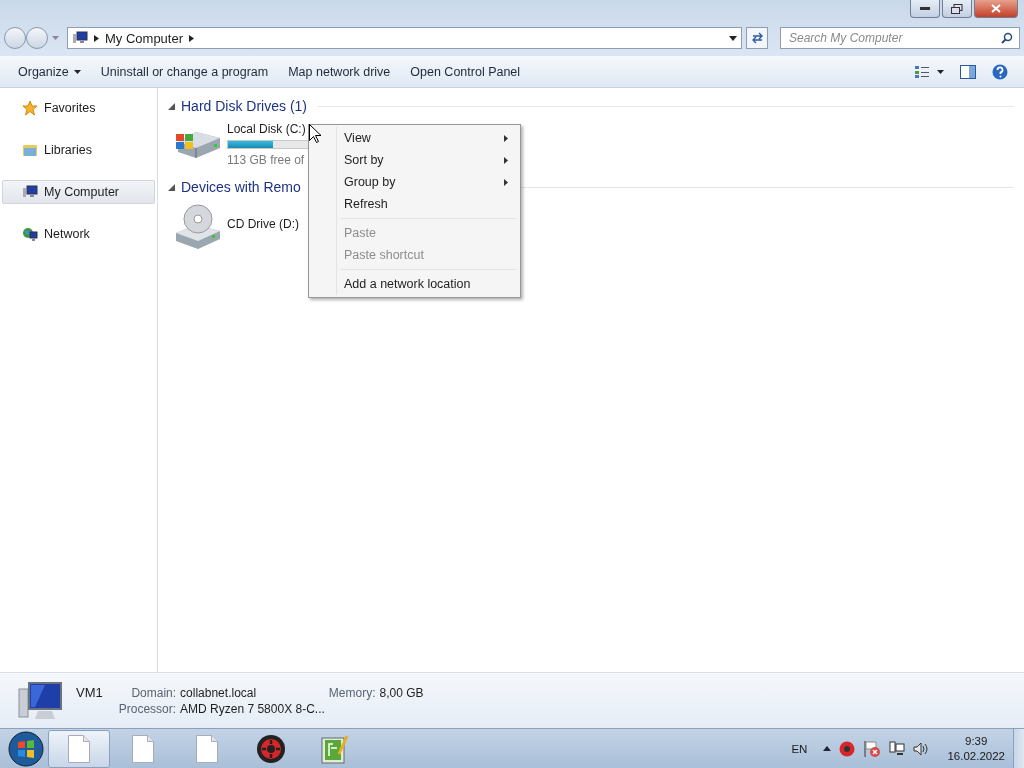 This screenshot has height=768, width=1024. What do you see at coordinates (733, 38) in the screenshot?
I see `dropdown-arrow-icon` at bounding box center [733, 38].